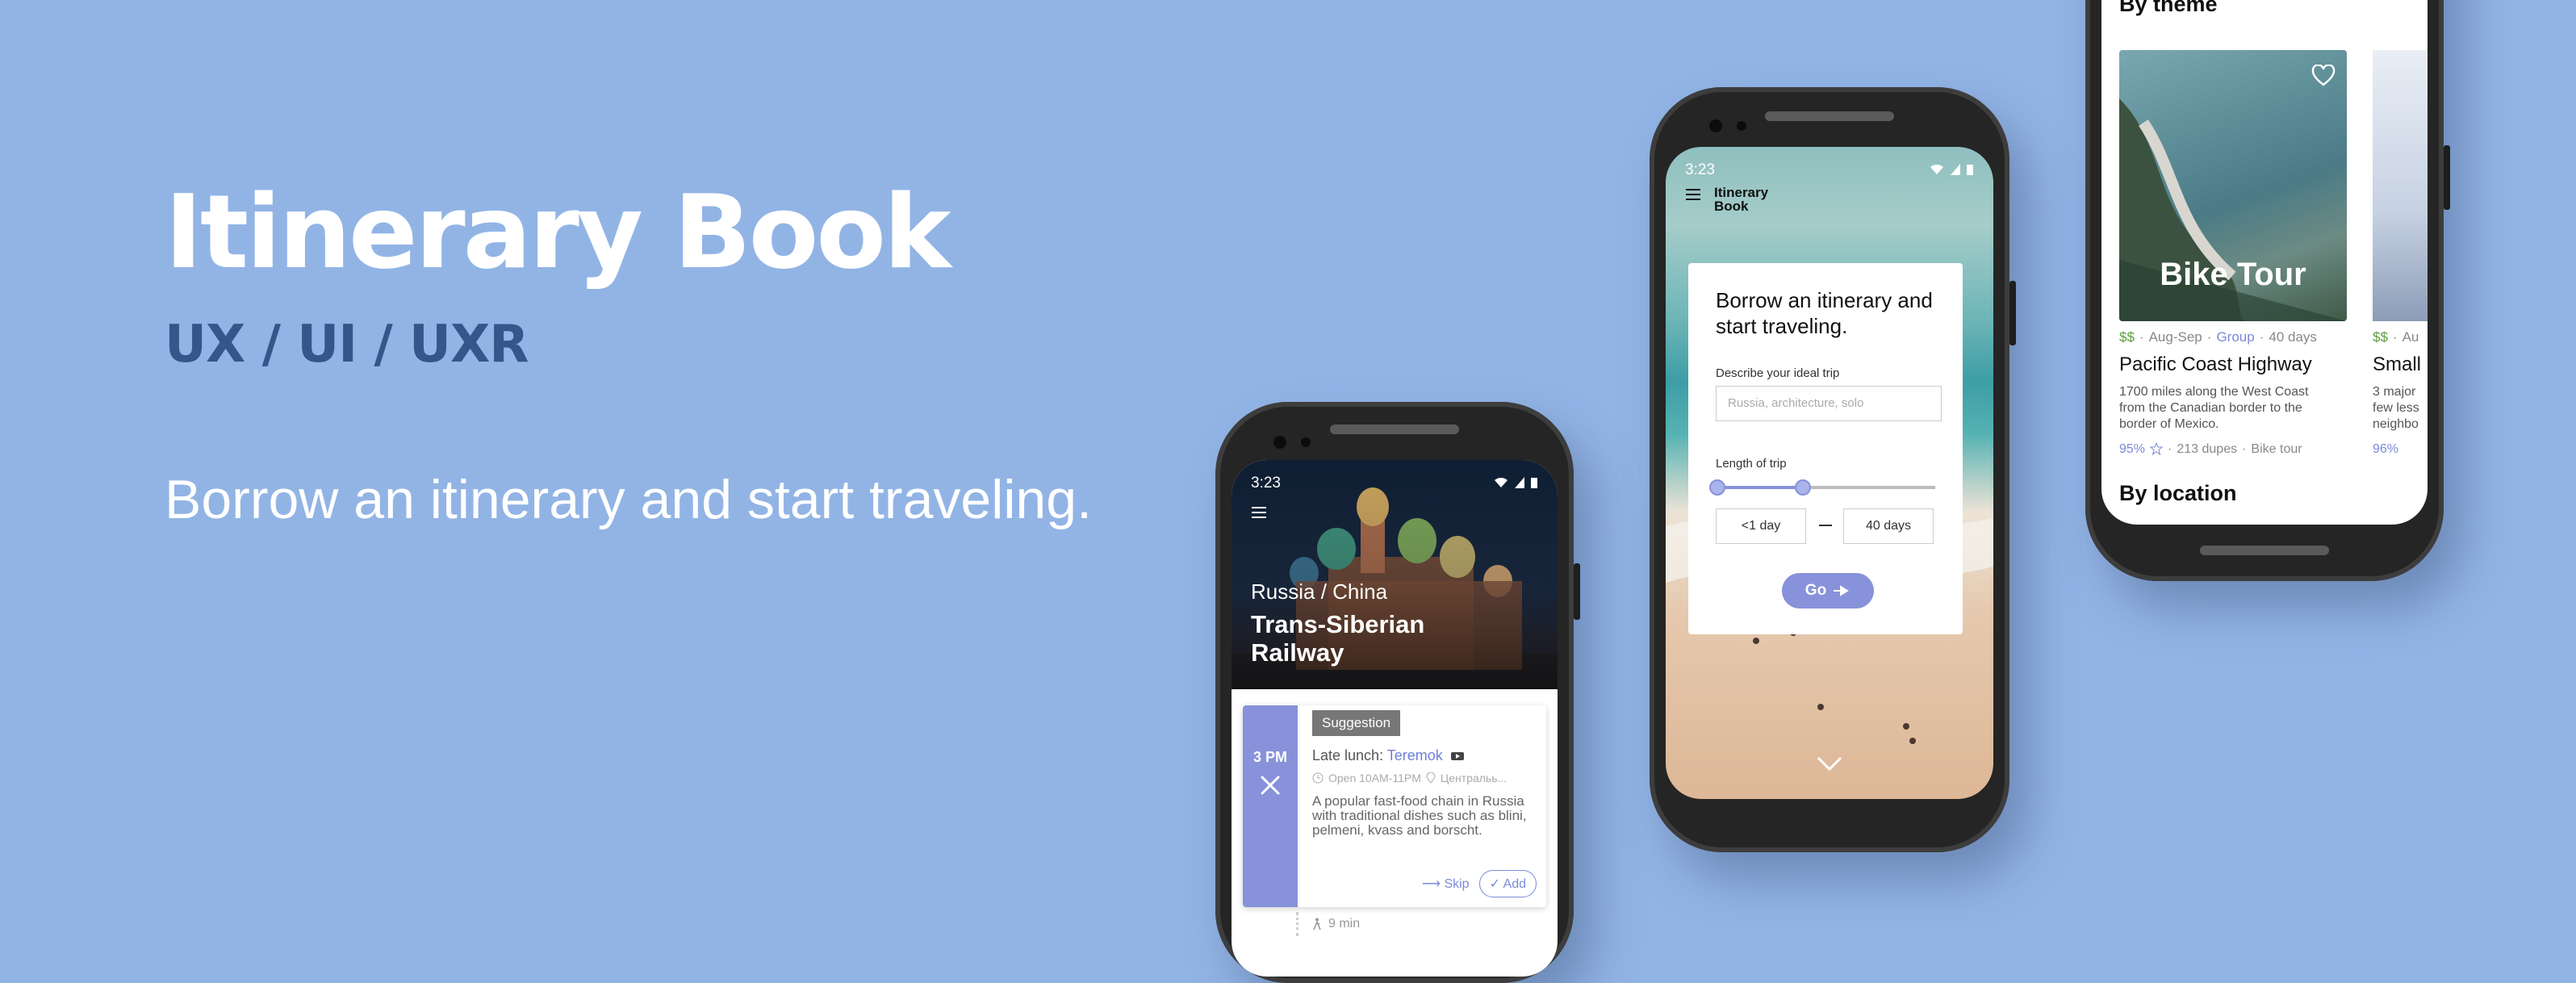 The width and height of the screenshot is (2576, 983). I want to click on tour-price-2: $$, so click(2380, 337).